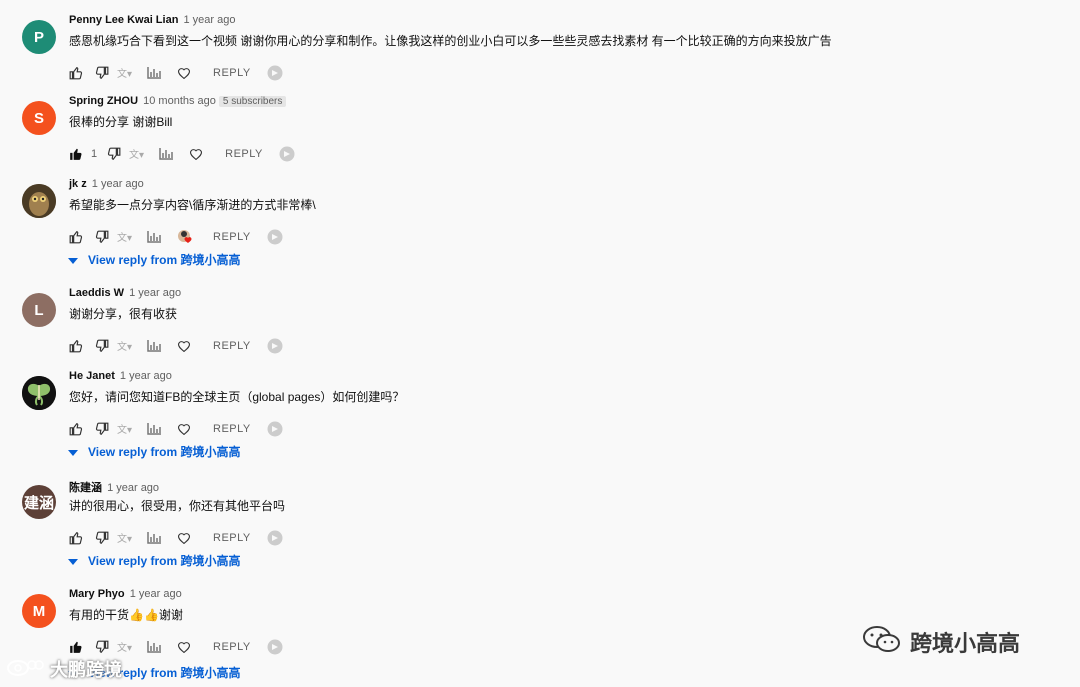  What do you see at coordinates (39, 502) in the screenshot?
I see `avatar: 建涵` at bounding box center [39, 502].